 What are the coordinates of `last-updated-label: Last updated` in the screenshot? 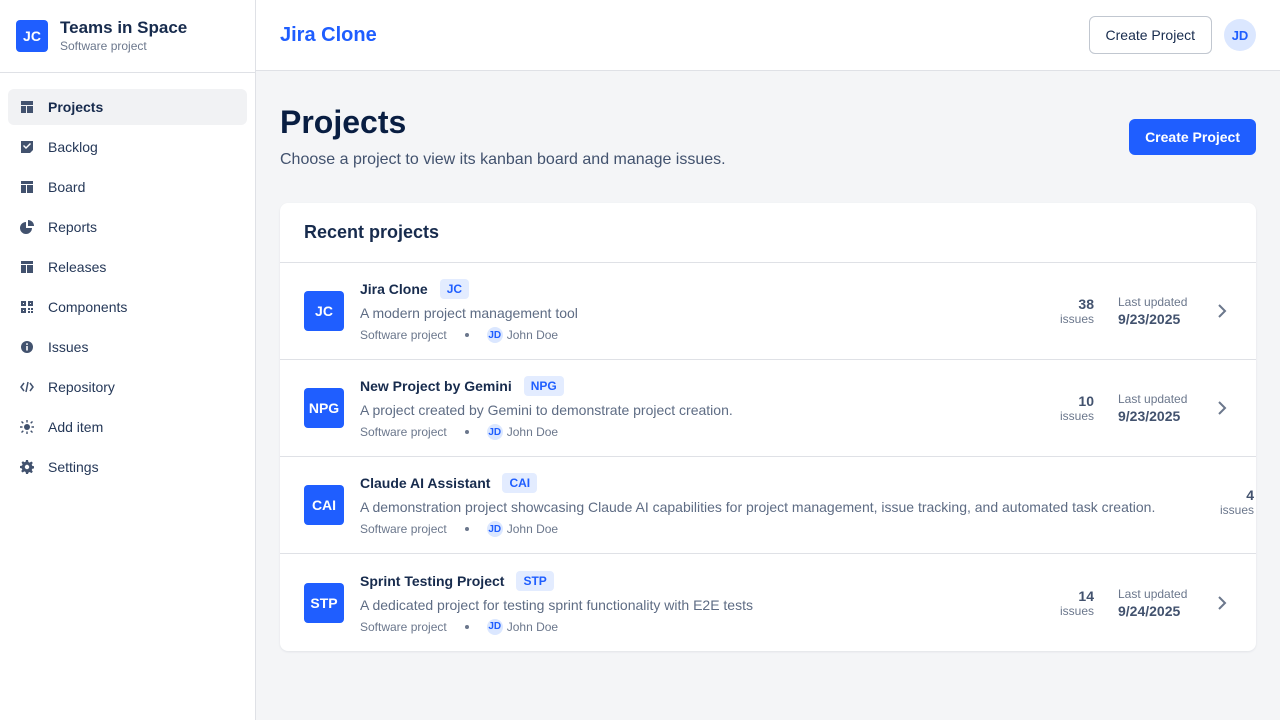 It's located at (1153, 593).